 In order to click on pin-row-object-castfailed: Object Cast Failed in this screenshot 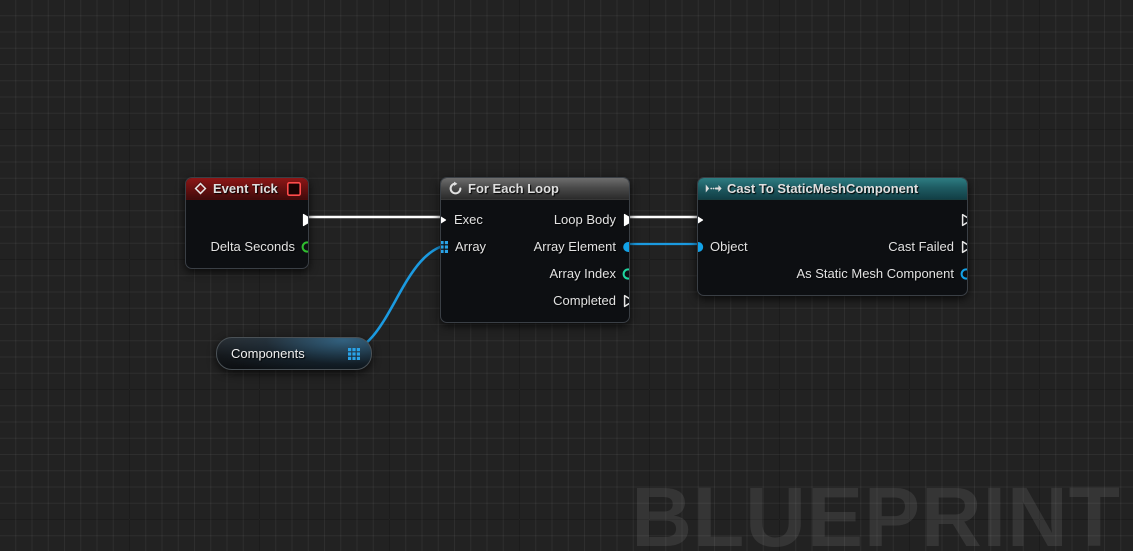, I will do `click(832, 246)`.